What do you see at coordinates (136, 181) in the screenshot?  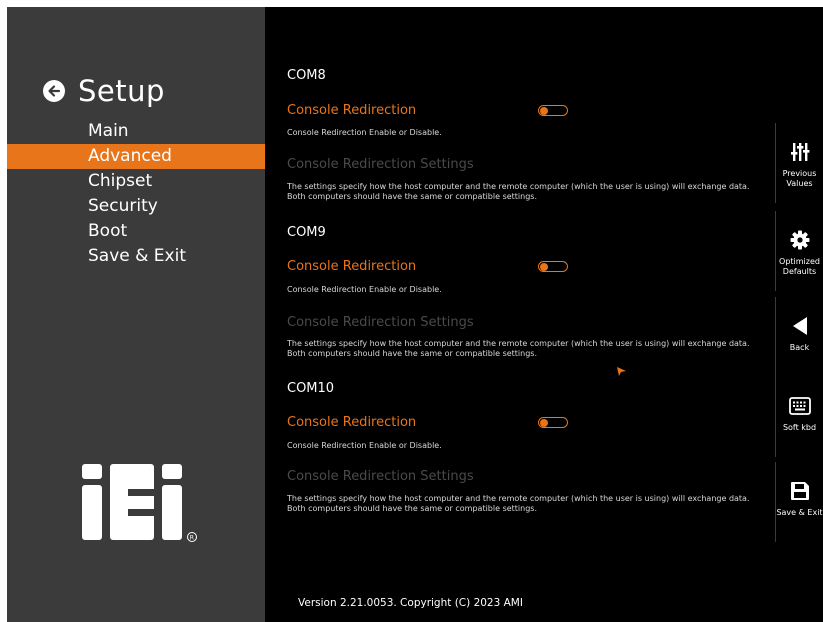 I see `nav-item-chipset: Chipset` at bounding box center [136, 181].